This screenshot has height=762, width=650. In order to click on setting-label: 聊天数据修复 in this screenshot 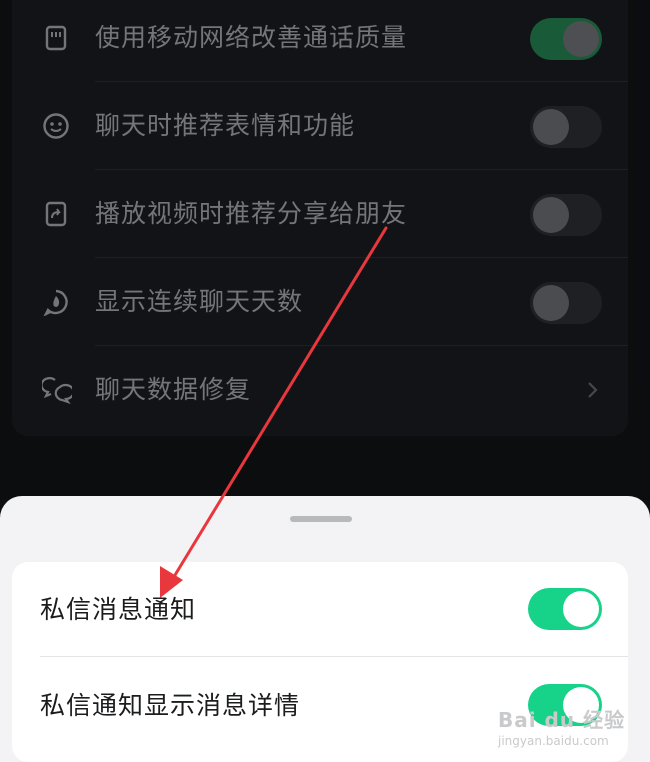, I will do `click(173, 389)`.